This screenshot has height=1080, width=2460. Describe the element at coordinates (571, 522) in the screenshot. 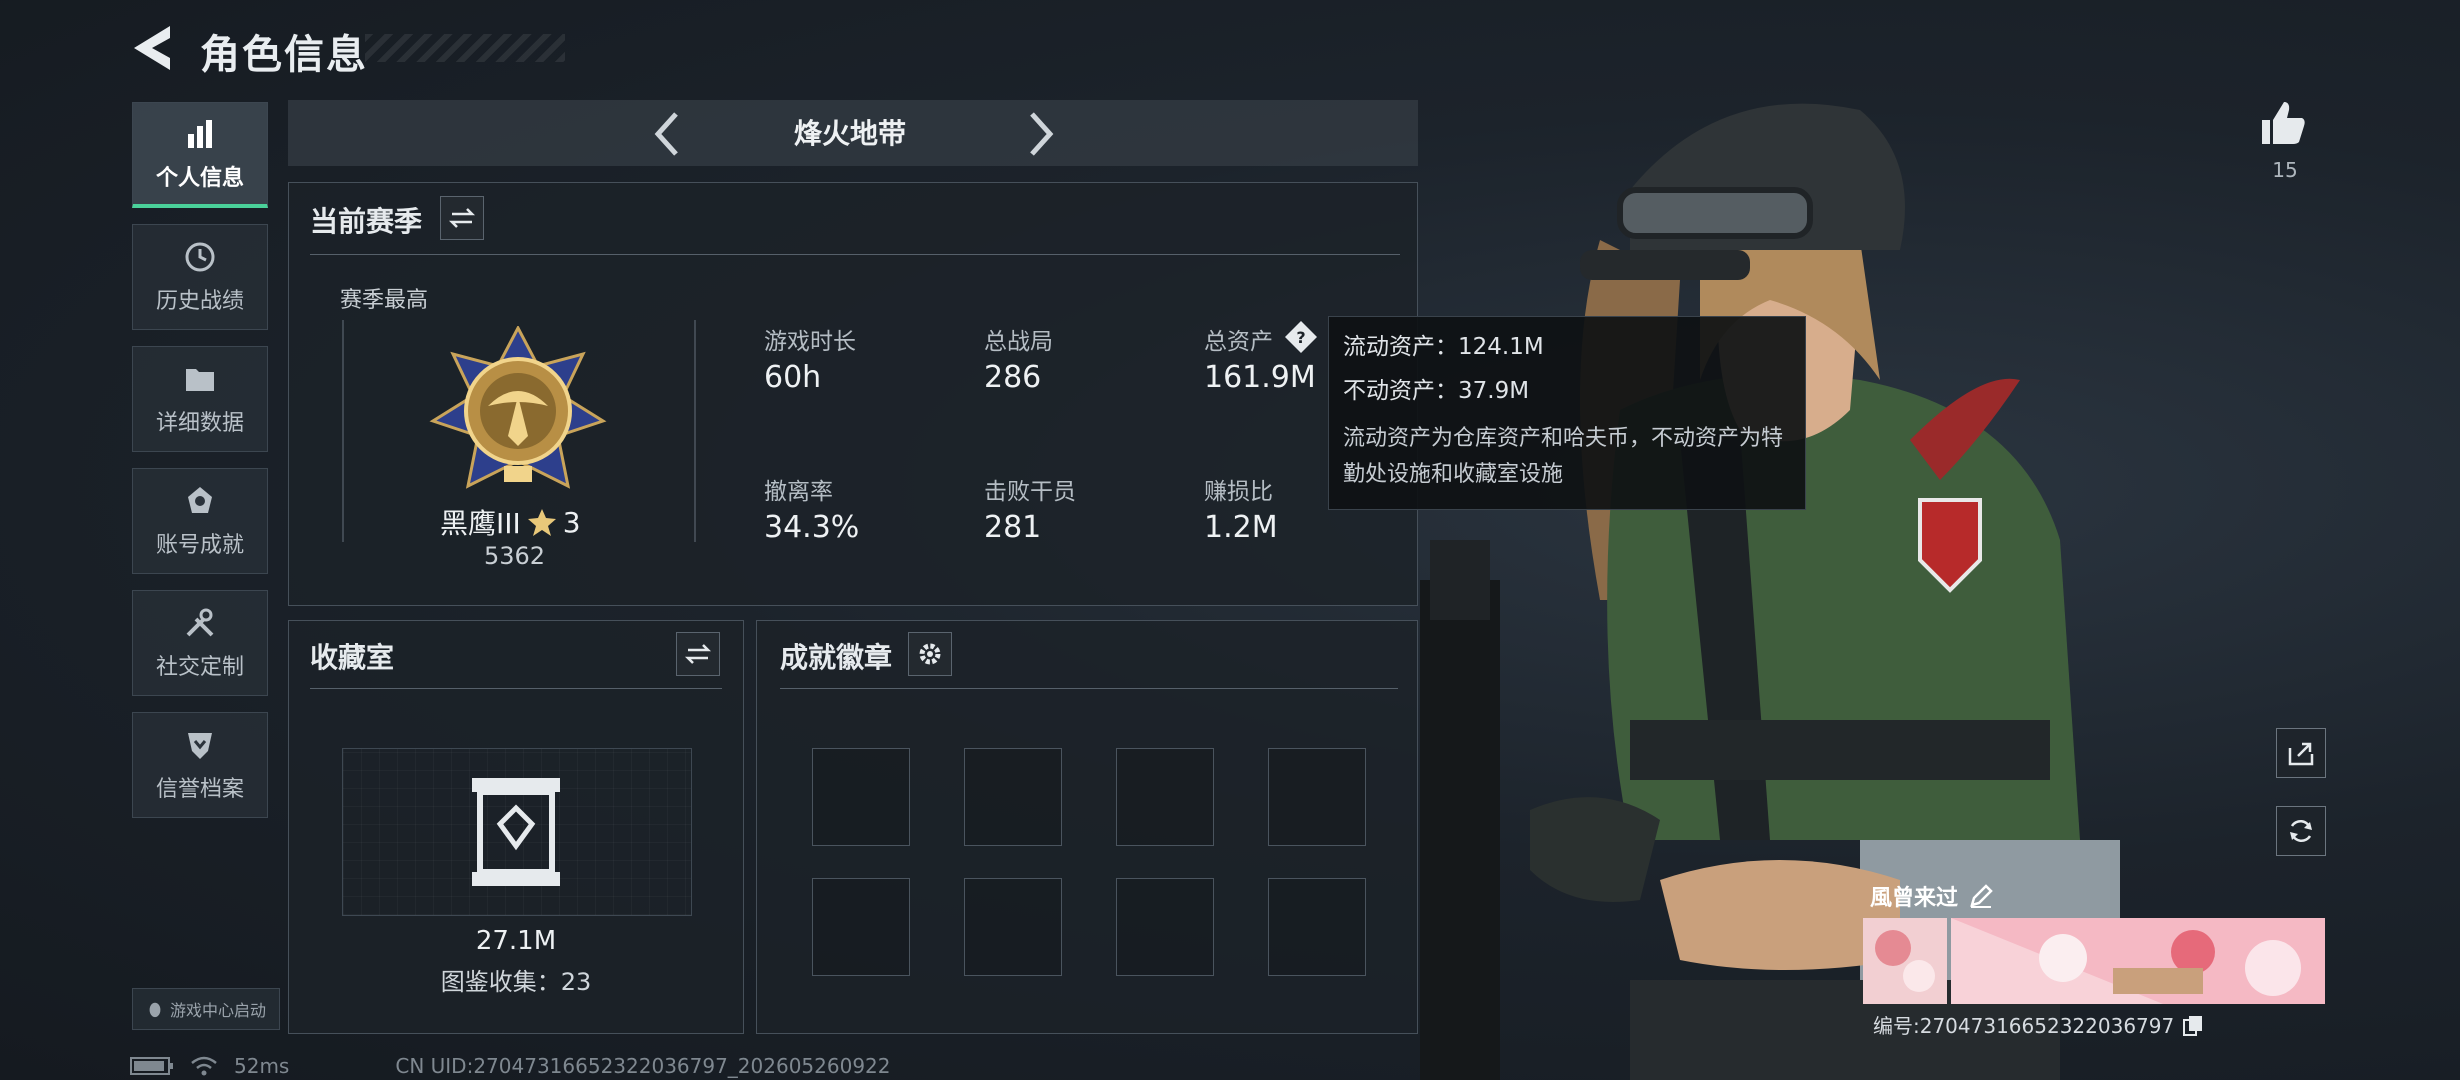

I see `rank-stars: 3` at that location.